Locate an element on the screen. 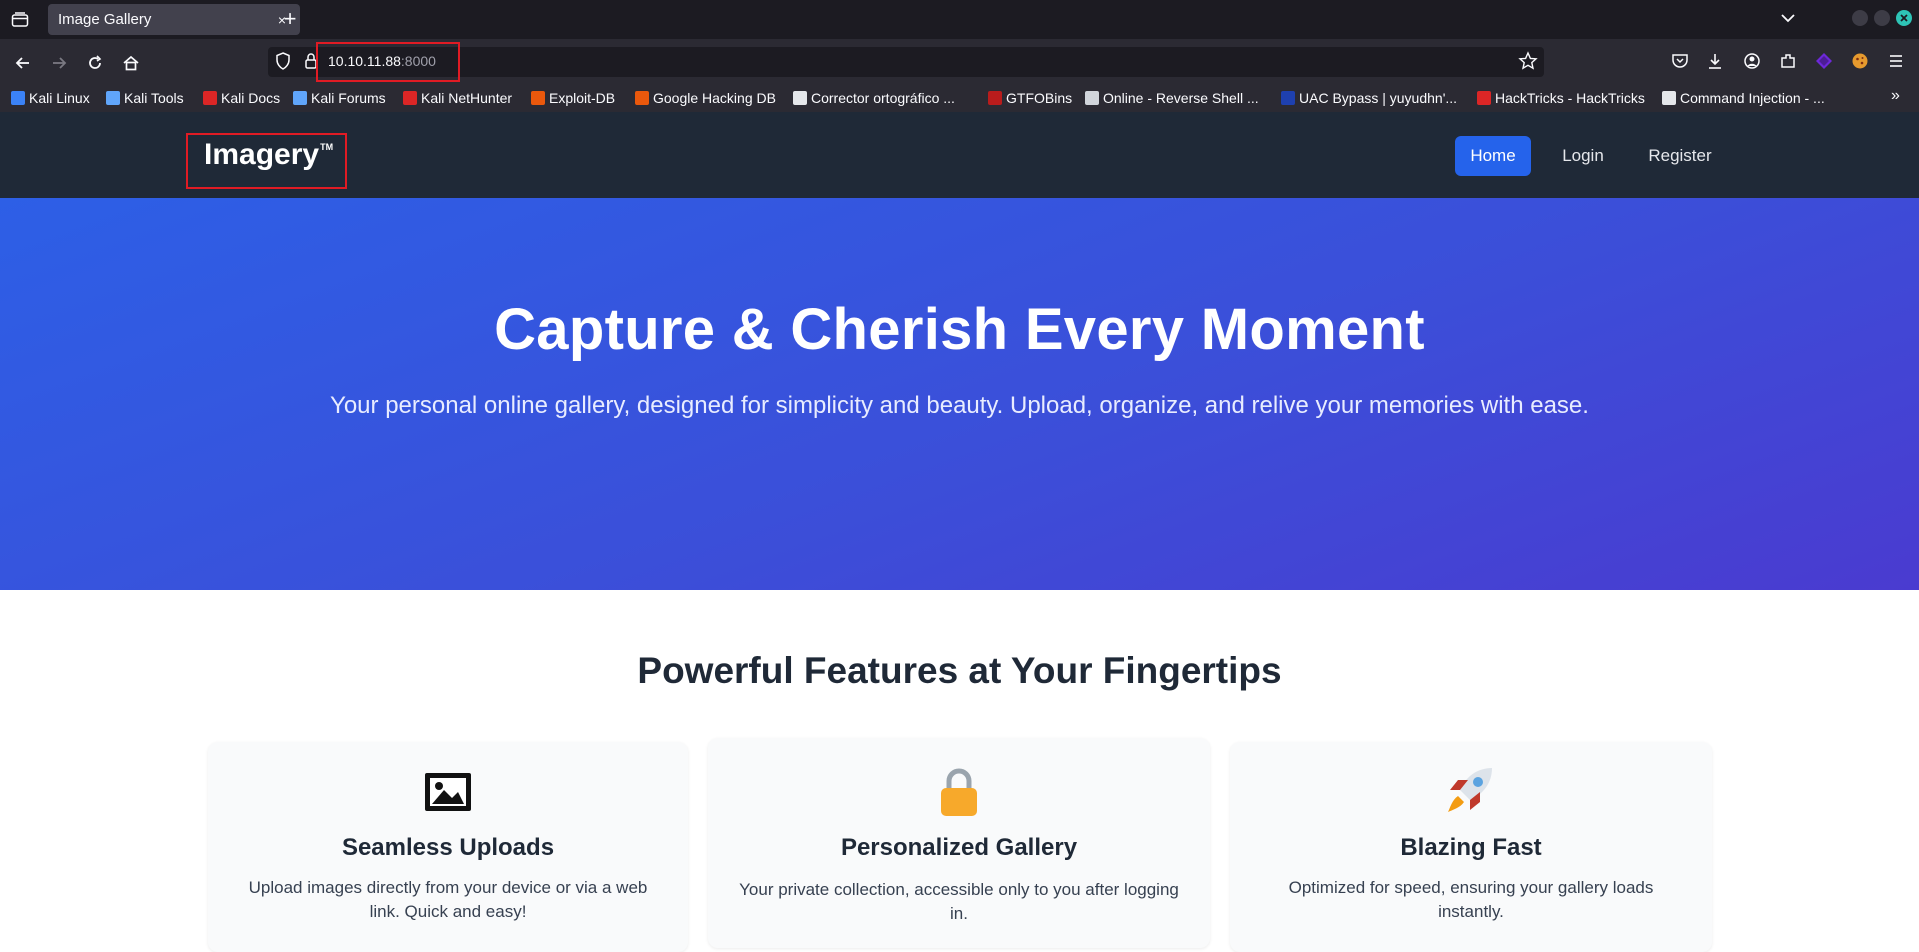 The height and width of the screenshot is (952, 1919). menu-icon is located at coordinates (1896, 61).